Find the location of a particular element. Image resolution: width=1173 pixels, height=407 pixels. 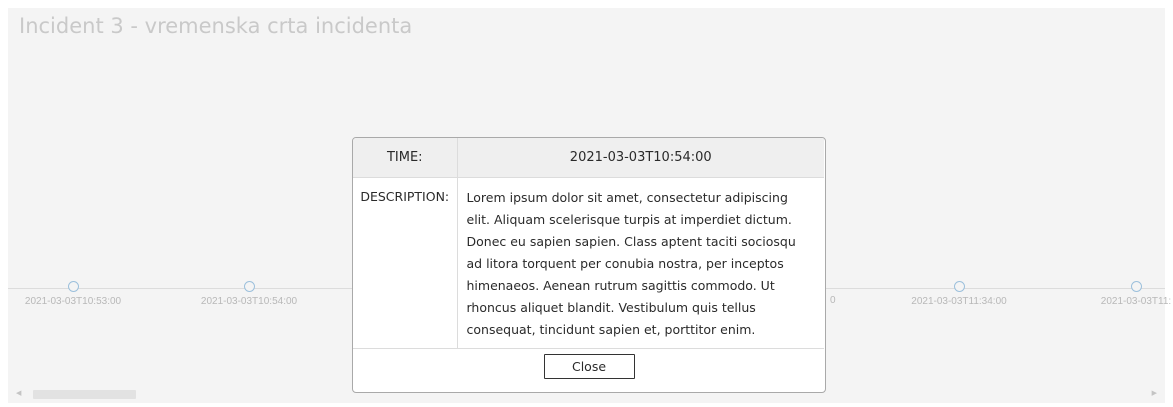

page-title: Incident 3 - vremenska crta incidenta is located at coordinates (216, 26).